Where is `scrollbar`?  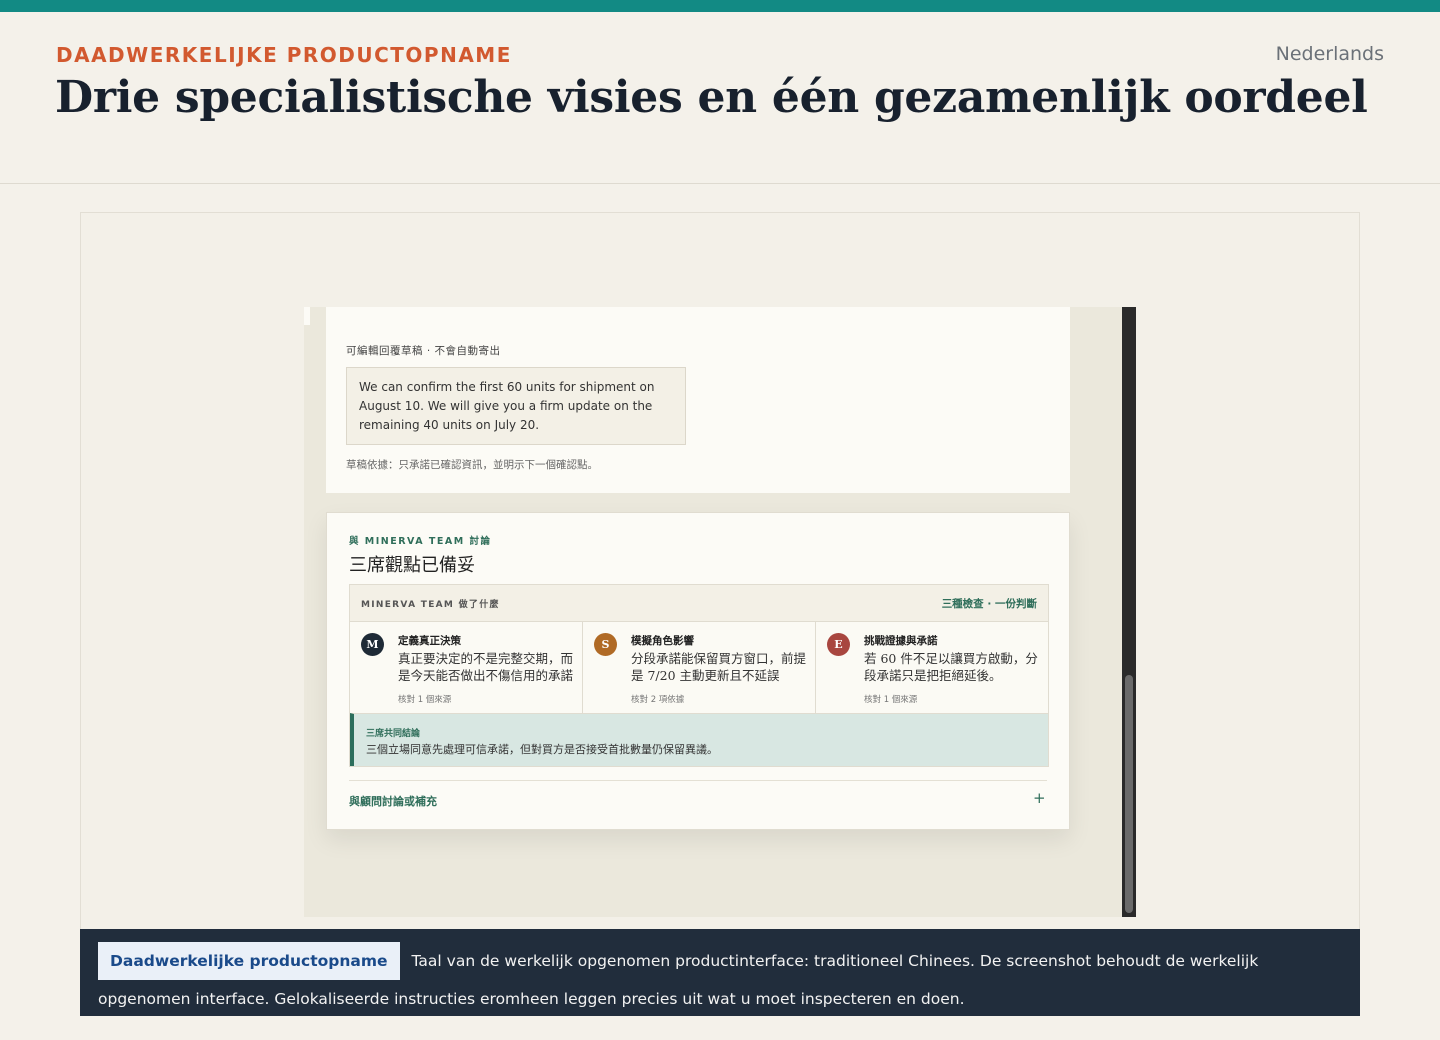 scrollbar is located at coordinates (1129, 612).